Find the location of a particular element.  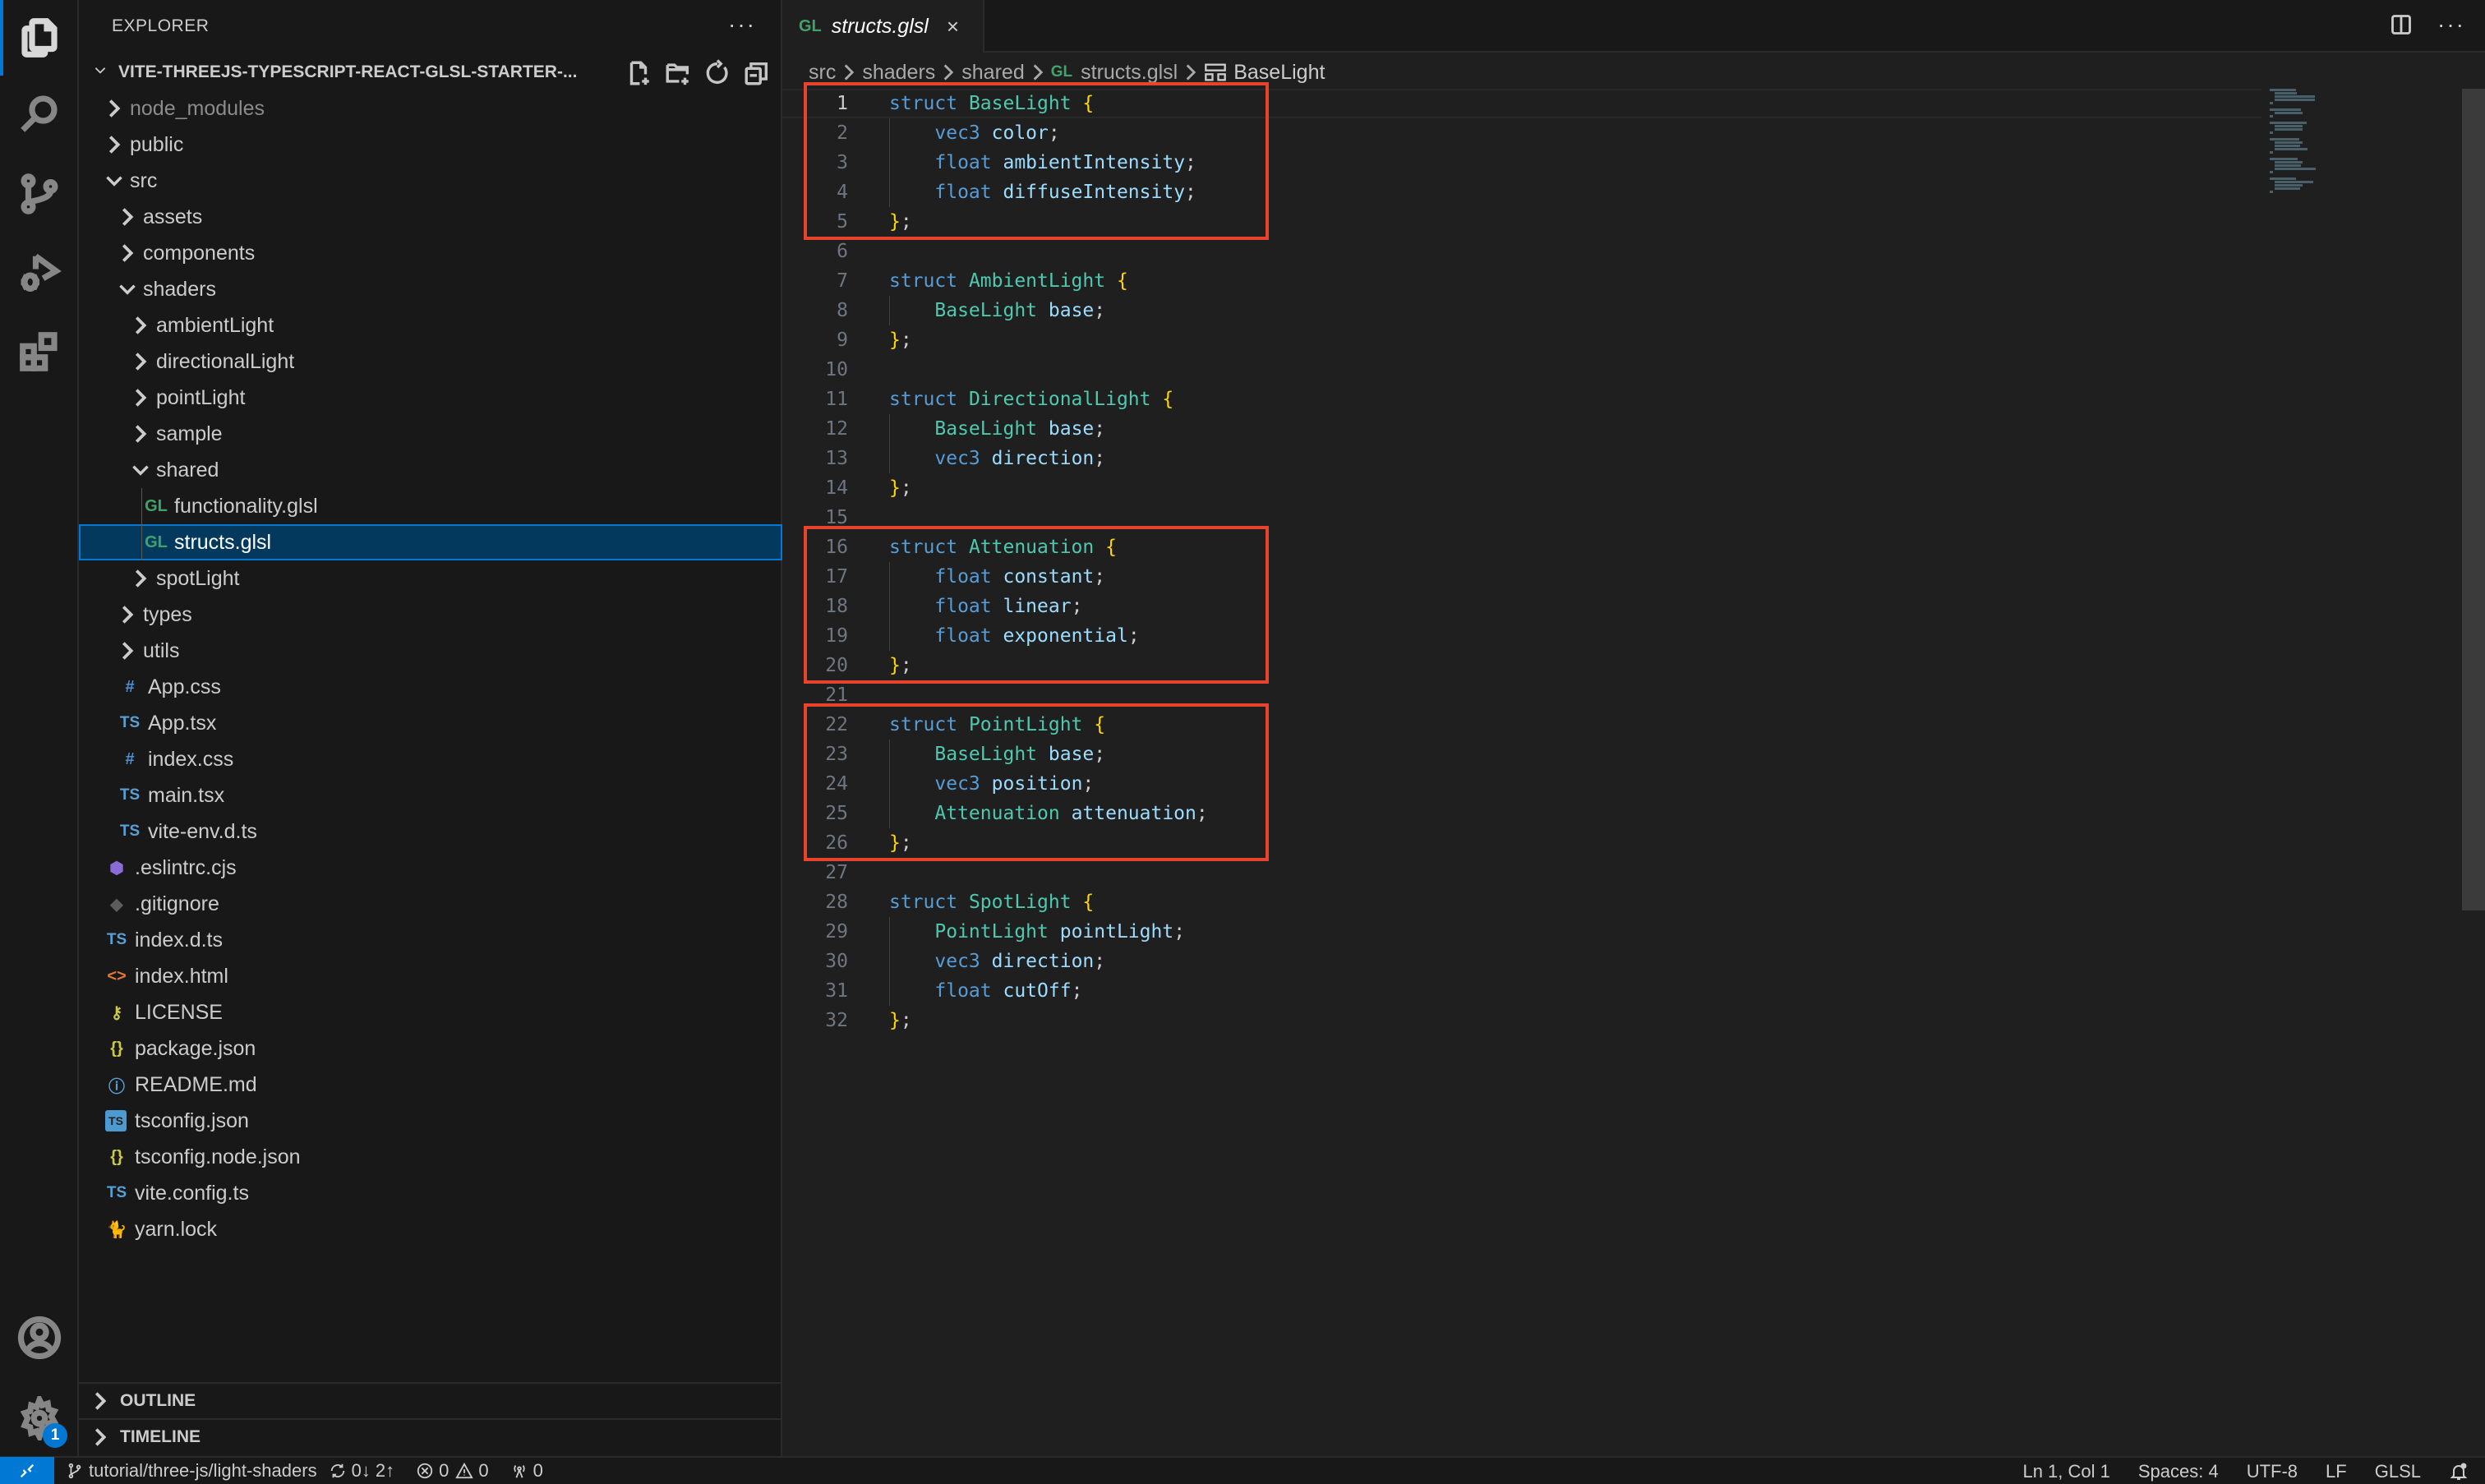

code-line: 32}; is located at coordinates (1521, 1020).